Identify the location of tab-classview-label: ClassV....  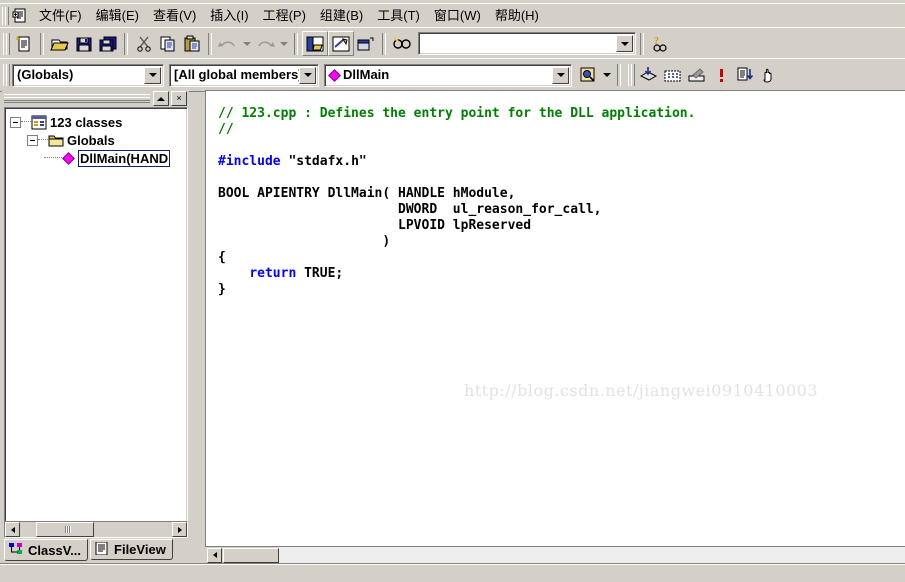
(55, 550).